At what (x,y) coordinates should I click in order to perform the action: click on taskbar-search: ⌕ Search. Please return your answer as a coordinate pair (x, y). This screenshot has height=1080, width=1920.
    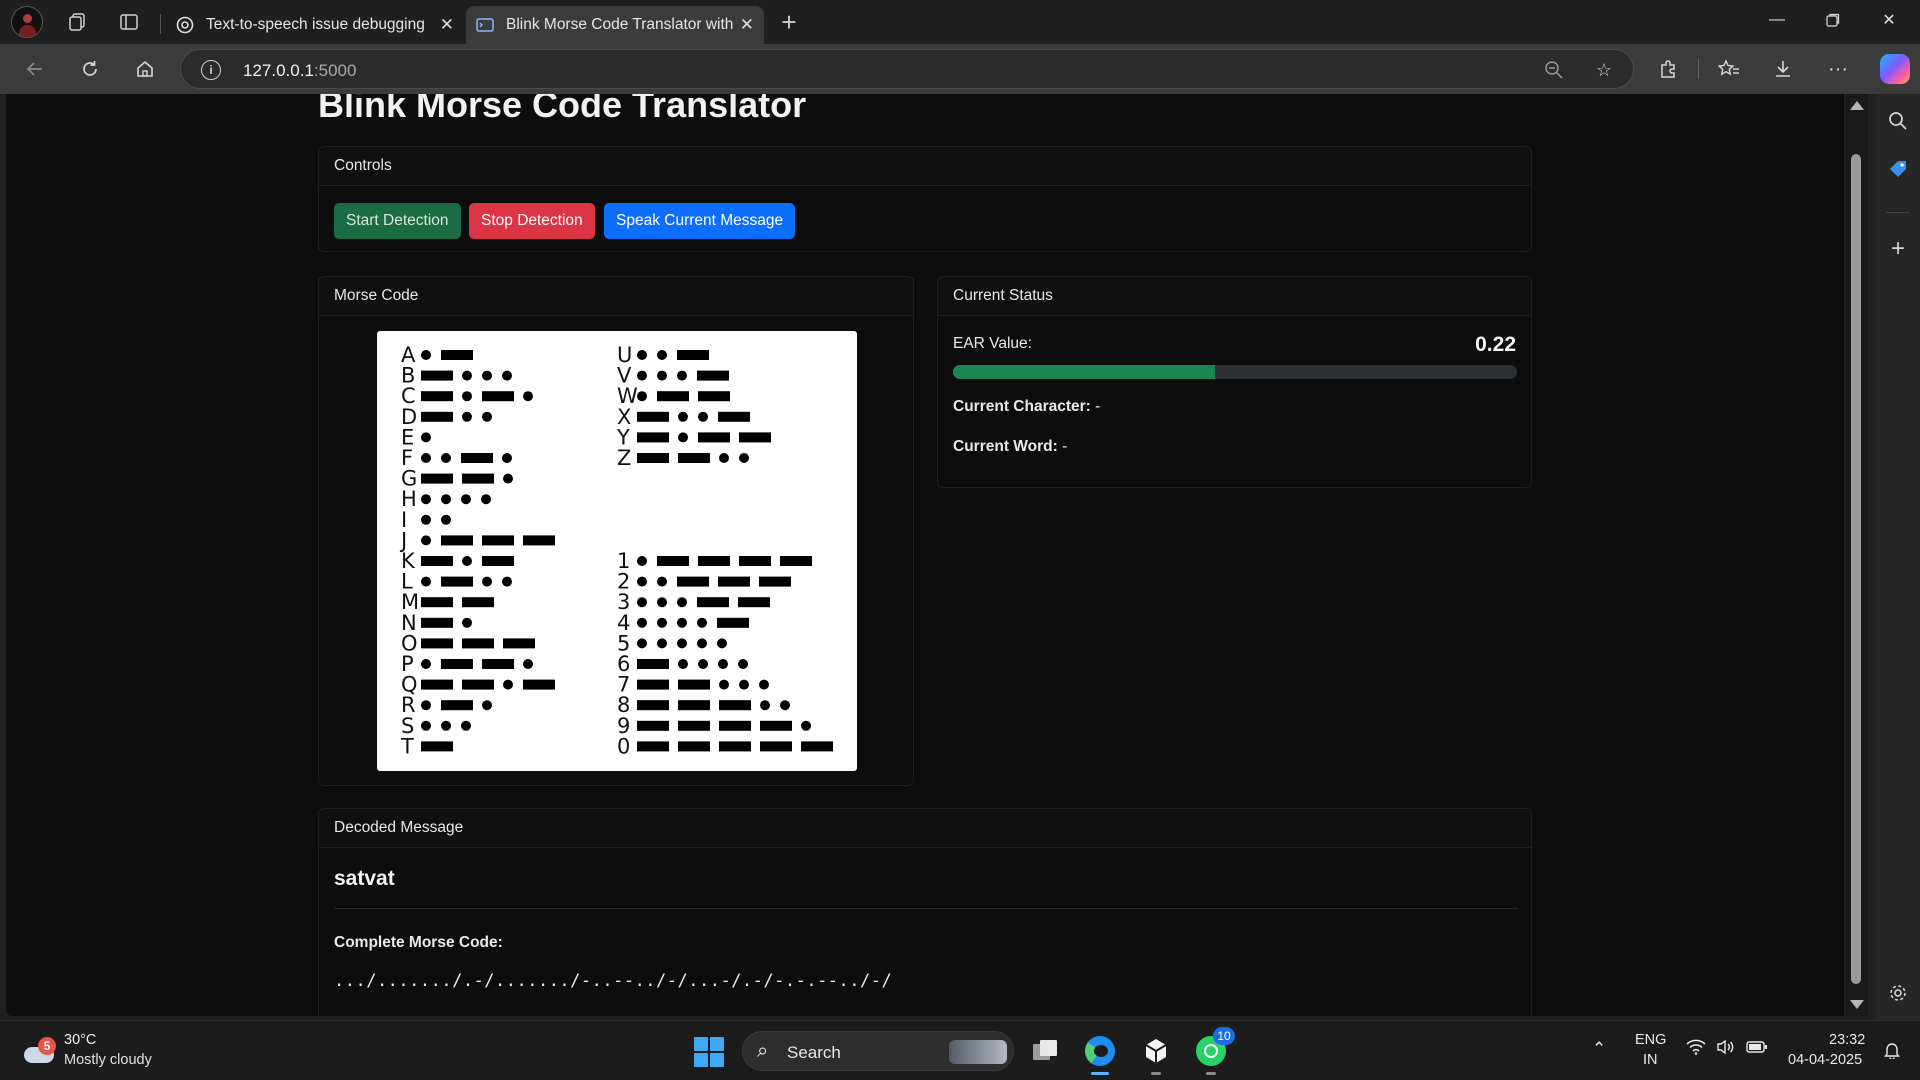
    Looking at the image, I should click on (878, 1051).